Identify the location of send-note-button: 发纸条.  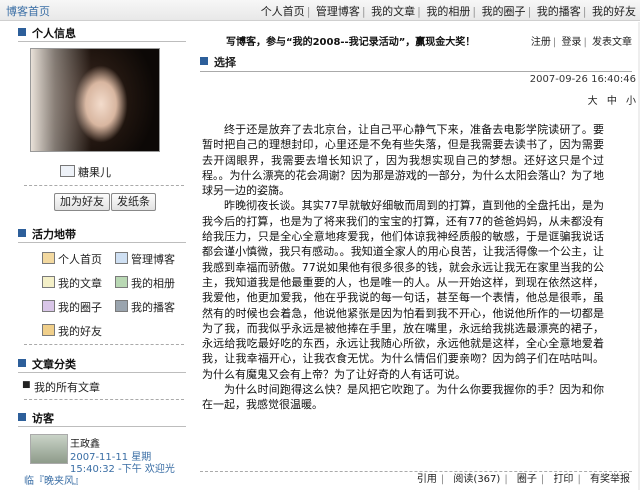
(133, 202).